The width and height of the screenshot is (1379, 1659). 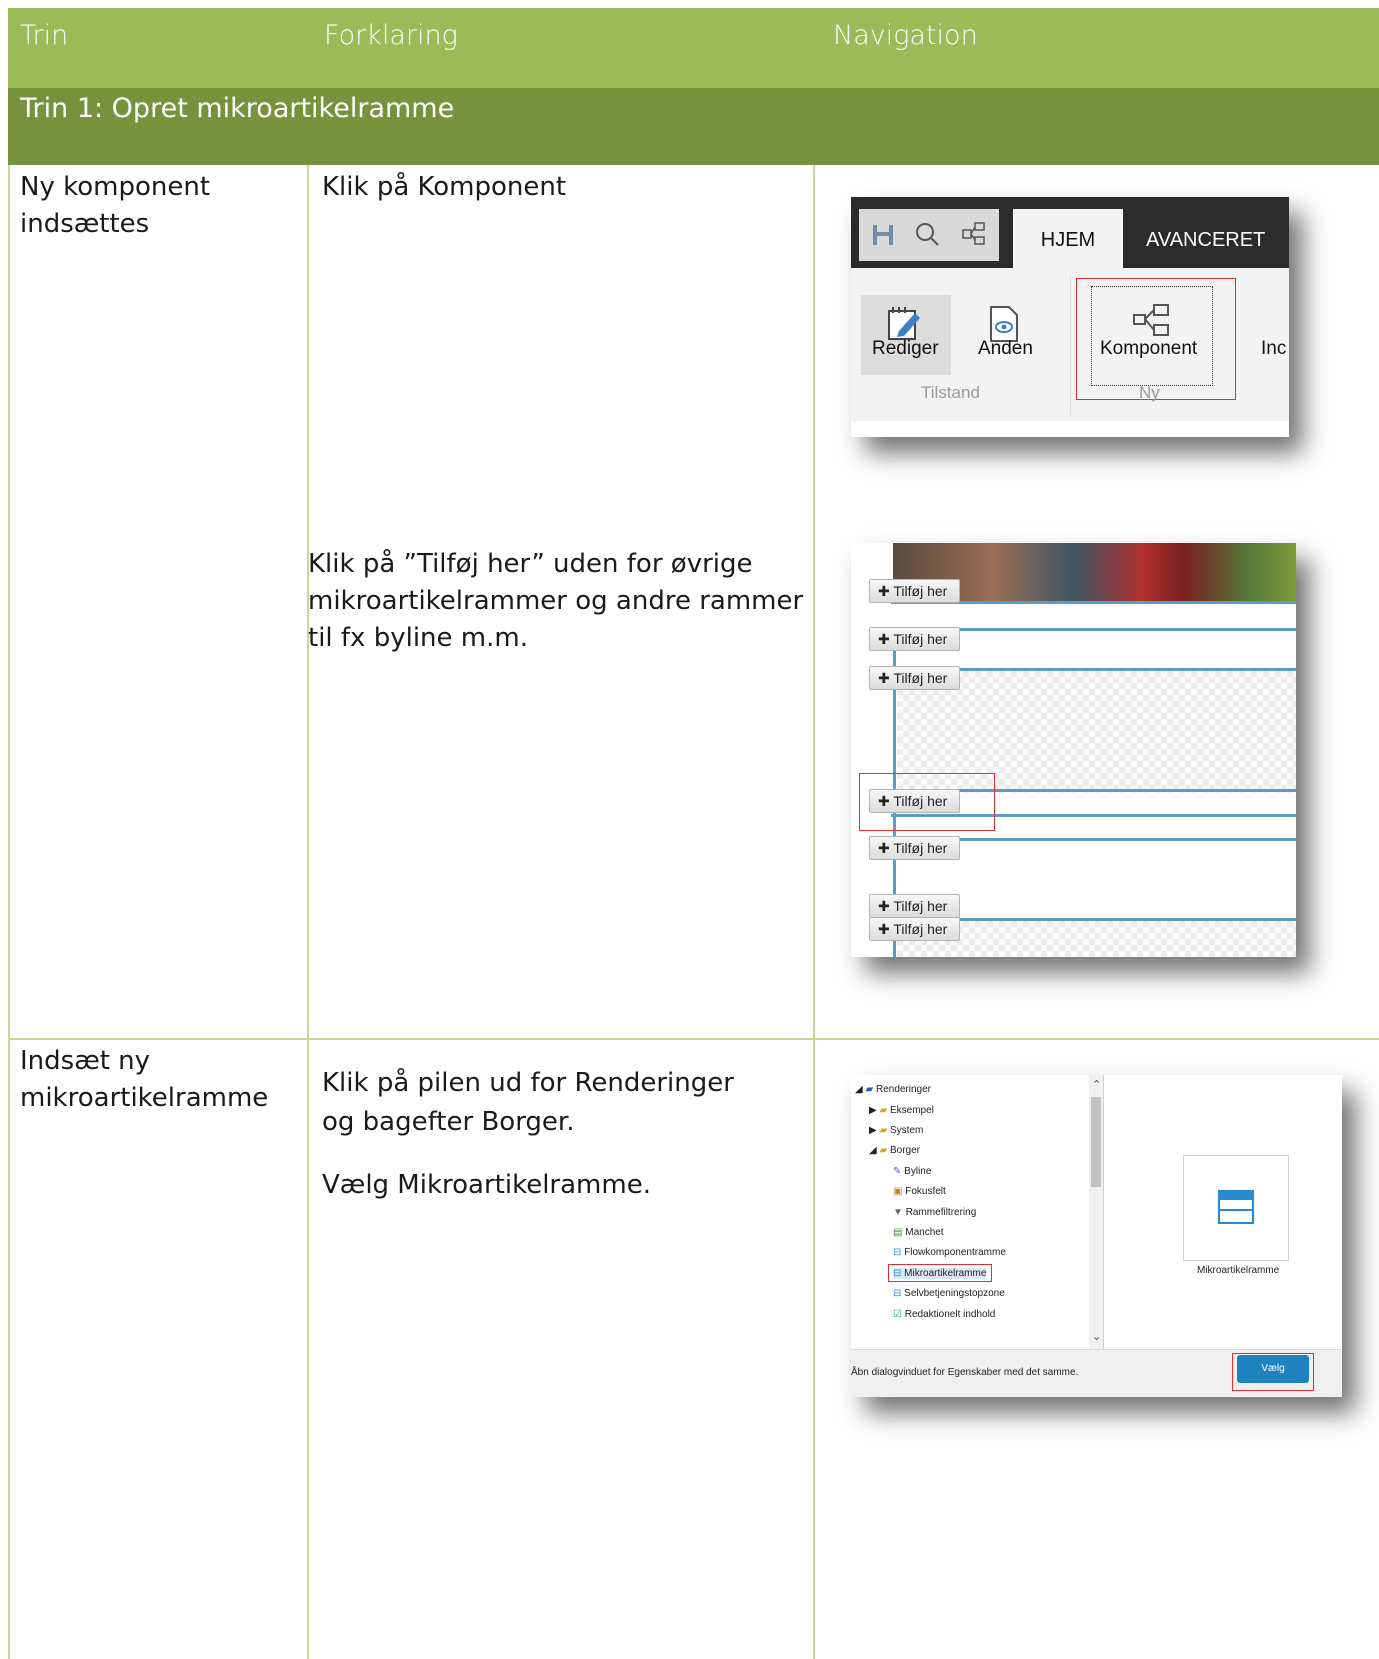 I want to click on scroll-up-icon: ⌃, so click(x=1096, y=1084).